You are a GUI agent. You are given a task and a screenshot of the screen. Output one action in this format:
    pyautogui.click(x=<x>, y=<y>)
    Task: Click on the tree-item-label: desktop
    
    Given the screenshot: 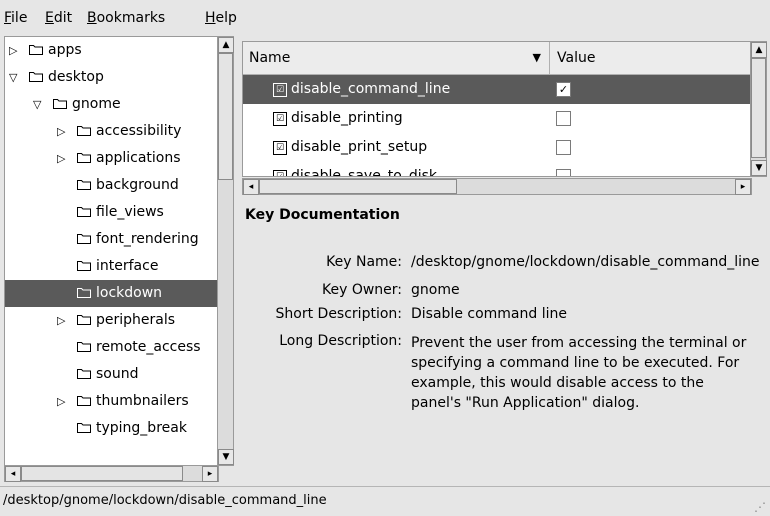 What is the action you would take?
    pyautogui.click(x=76, y=77)
    